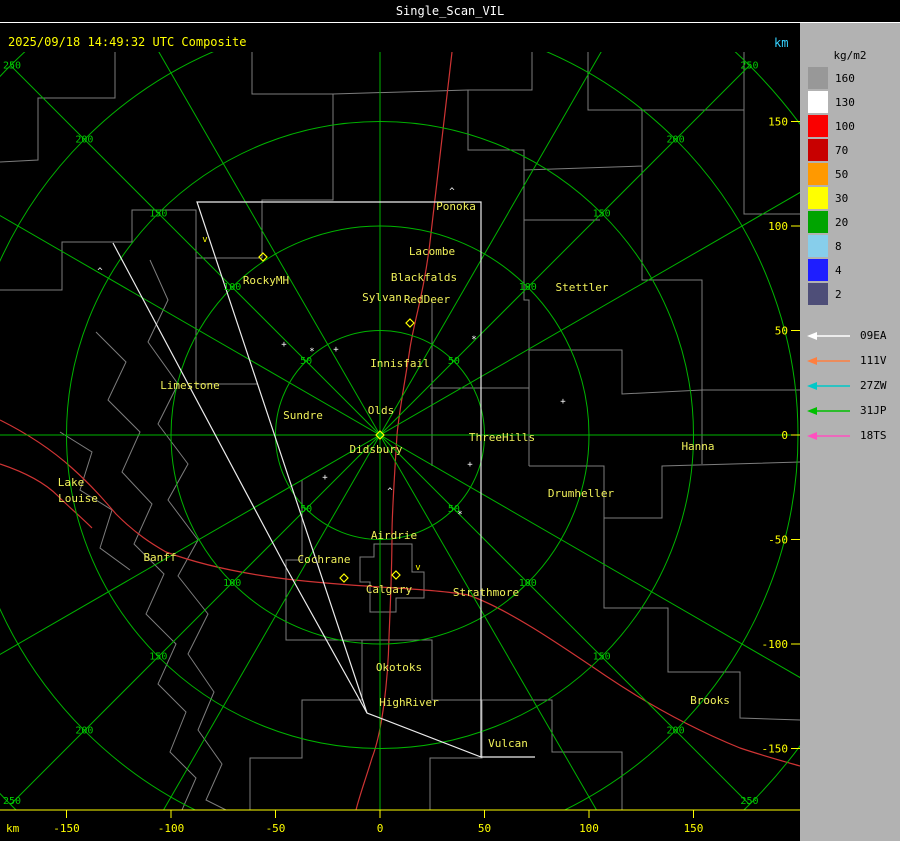 Image resolution: width=900 pixels, height=841 pixels. I want to click on right-axis-tick-label: -100, so click(775, 644).